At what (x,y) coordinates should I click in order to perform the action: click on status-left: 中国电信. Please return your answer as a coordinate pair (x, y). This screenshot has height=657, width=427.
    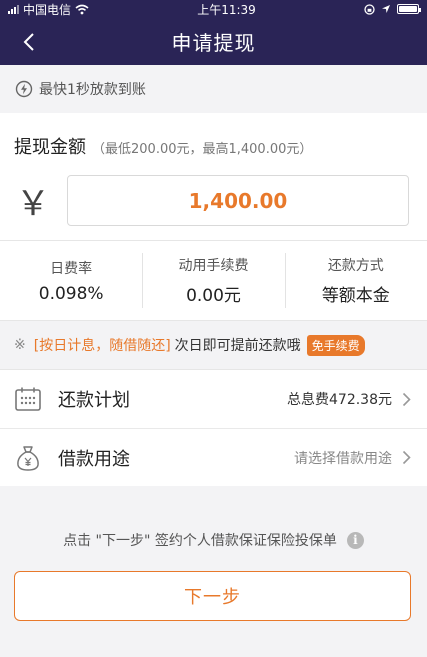
    Looking at the image, I should click on (48, 9).